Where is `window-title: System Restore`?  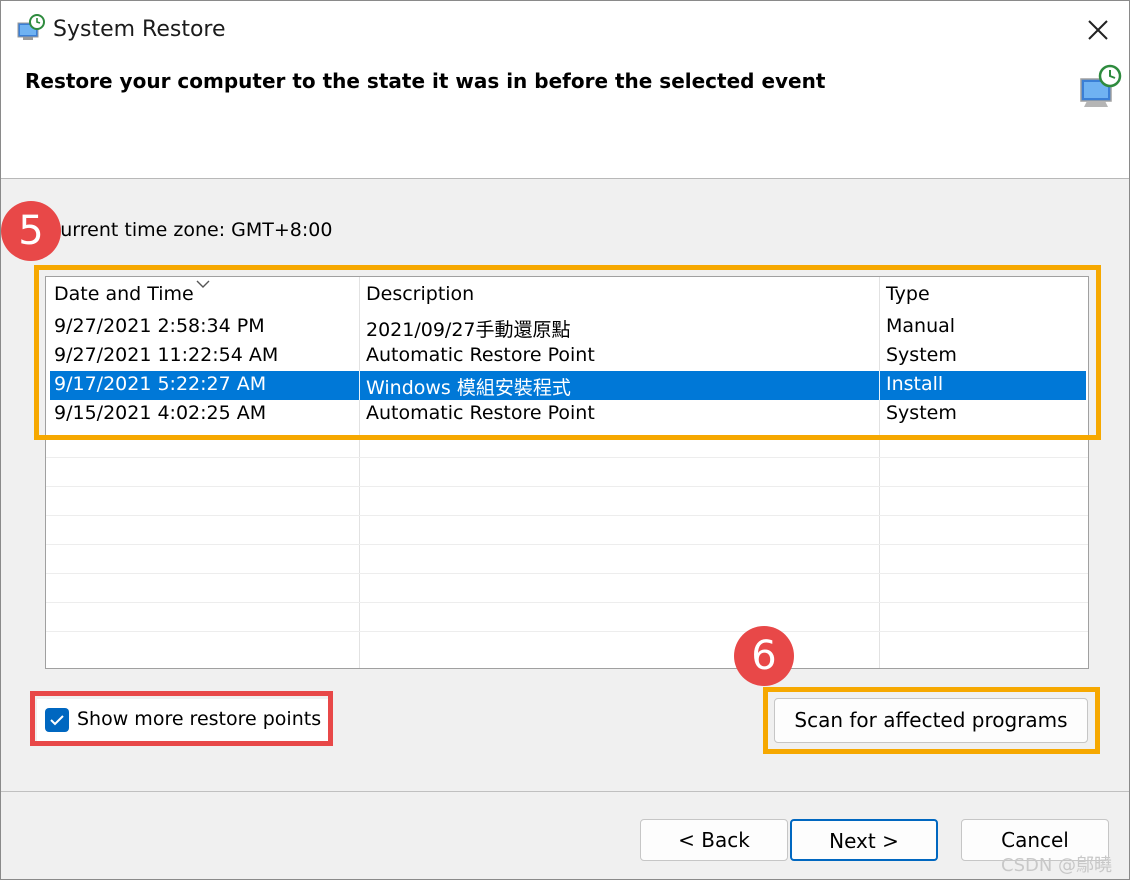
window-title: System Restore is located at coordinates (139, 29).